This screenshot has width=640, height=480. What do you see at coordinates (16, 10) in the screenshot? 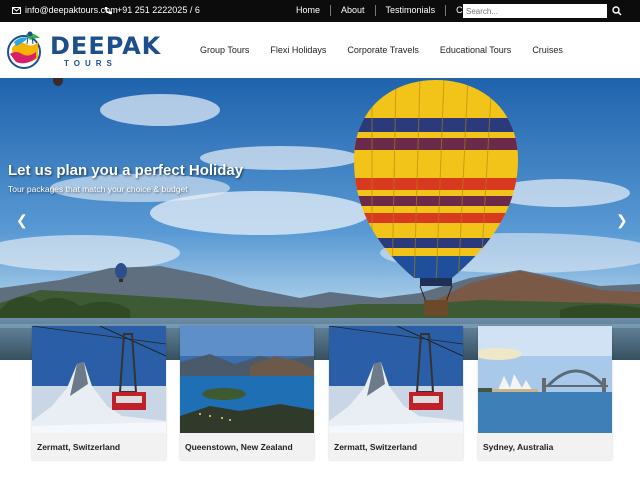
I see `mail-icon` at bounding box center [16, 10].